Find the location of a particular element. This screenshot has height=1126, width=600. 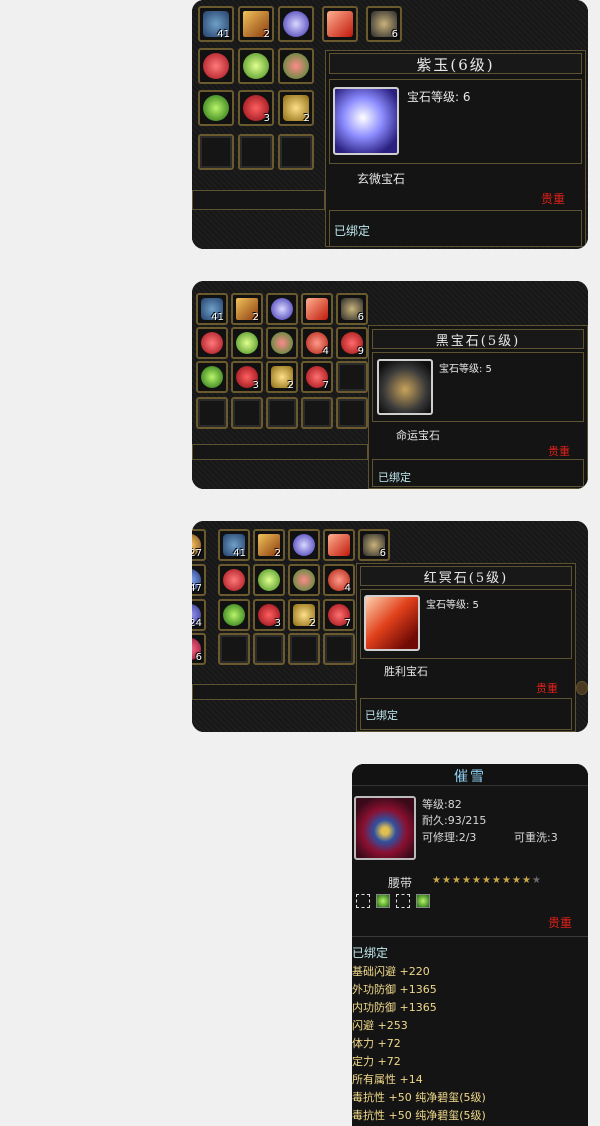

inventory-slot: 27 is located at coordinates (199, 545).